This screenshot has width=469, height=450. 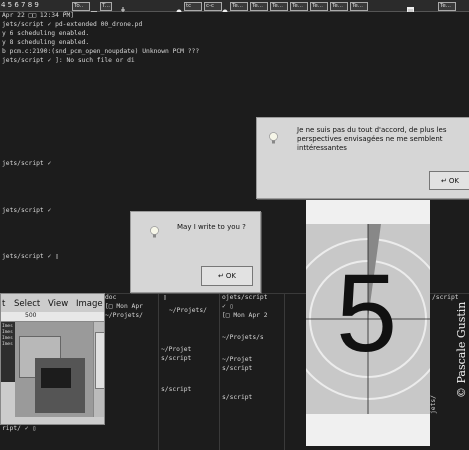 I want to click on list-item: Imes, so click(x=7, y=345).